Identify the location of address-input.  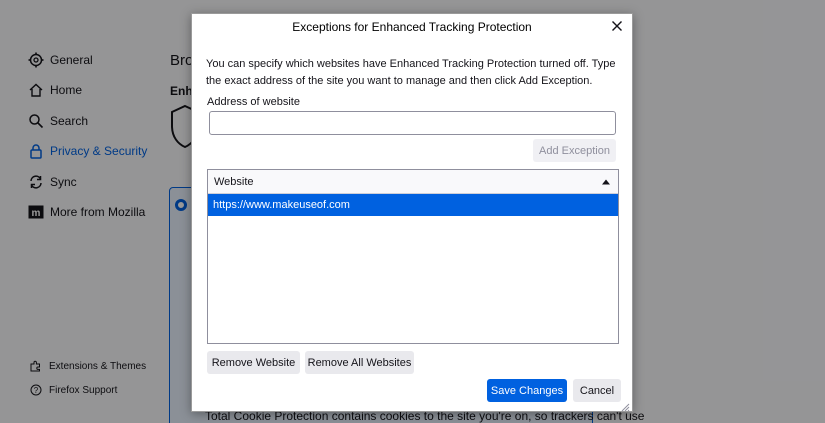
(412, 123).